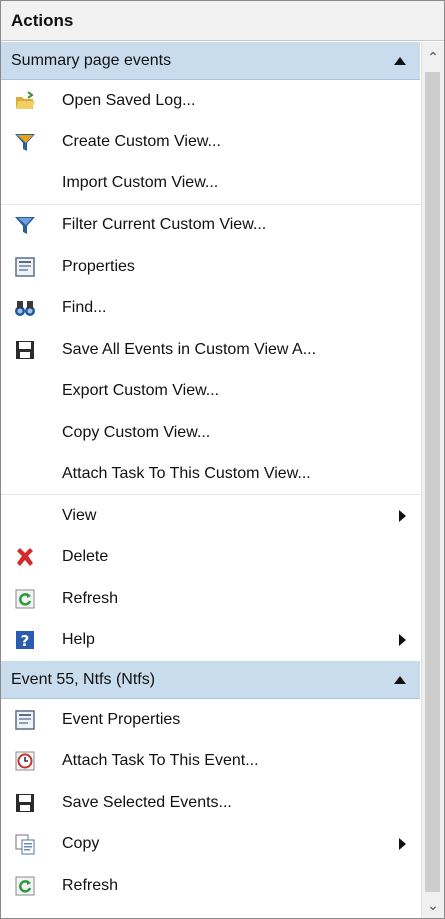  I want to click on action-delete: Delete, so click(210, 558).